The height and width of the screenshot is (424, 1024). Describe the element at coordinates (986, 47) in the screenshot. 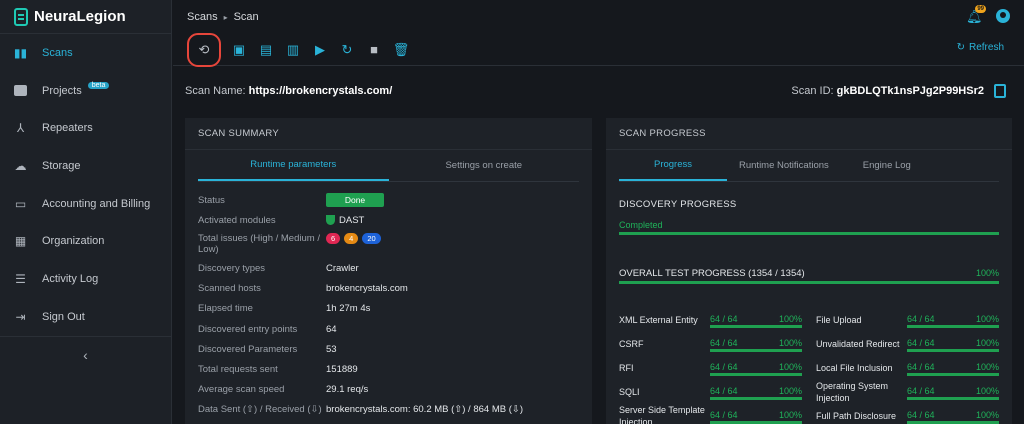

I see `refresh-label: Refresh` at that location.